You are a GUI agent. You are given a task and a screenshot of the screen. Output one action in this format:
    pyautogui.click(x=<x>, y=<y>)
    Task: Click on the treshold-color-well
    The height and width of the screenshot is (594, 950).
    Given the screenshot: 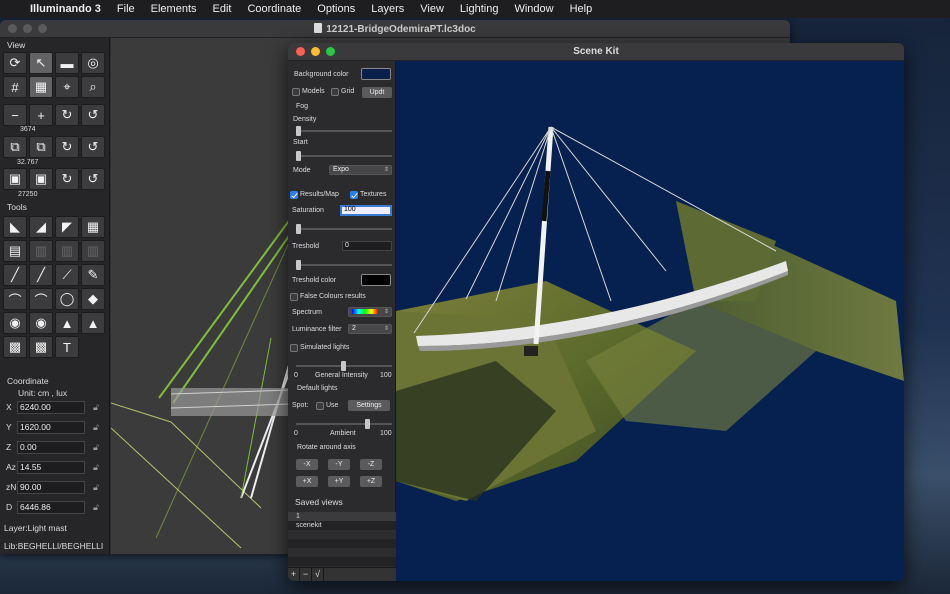 What is the action you would take?
    pyautogui.click(x=376, y=280)
    